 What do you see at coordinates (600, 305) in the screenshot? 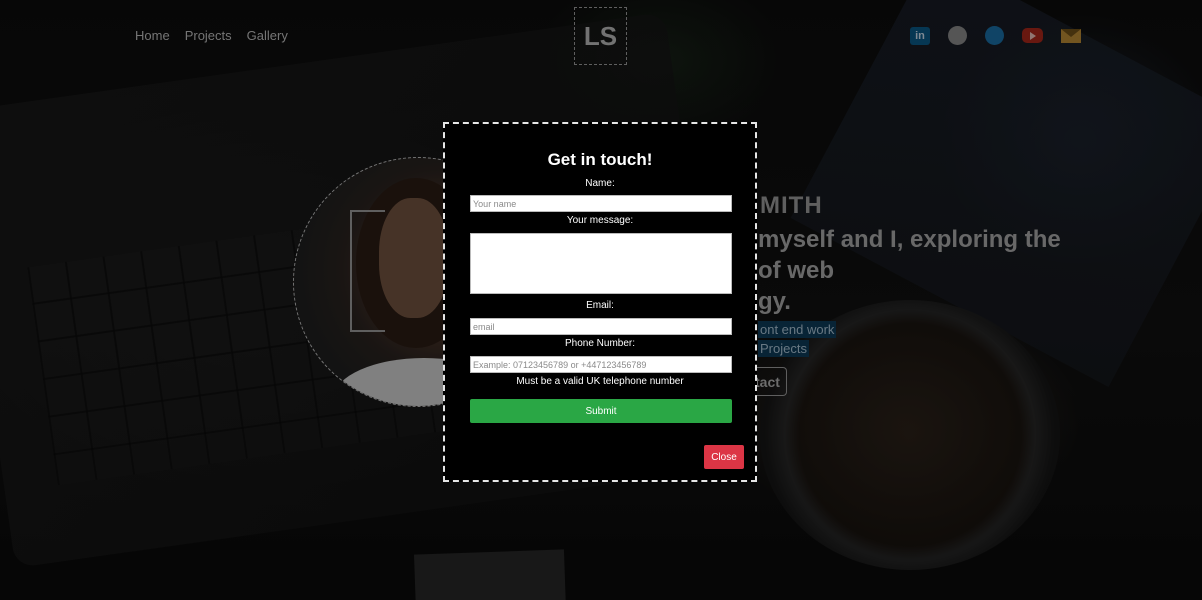
I see `email-label: Email:` at bounding box center [600, 305].